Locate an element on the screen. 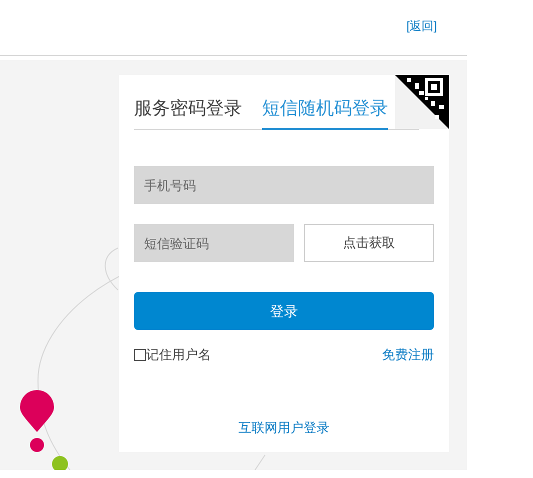 The height and width of the screenshot is (478, 533). internet-login-link: 互联网用户登录 is located at coordinates (284, 427).